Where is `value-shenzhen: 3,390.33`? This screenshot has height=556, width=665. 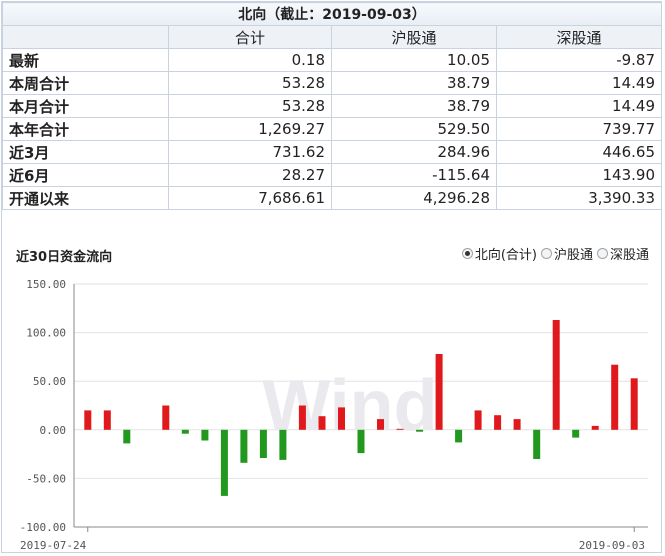 value-shenzhen: 3,390.33 is located at coordinates (579, 198).